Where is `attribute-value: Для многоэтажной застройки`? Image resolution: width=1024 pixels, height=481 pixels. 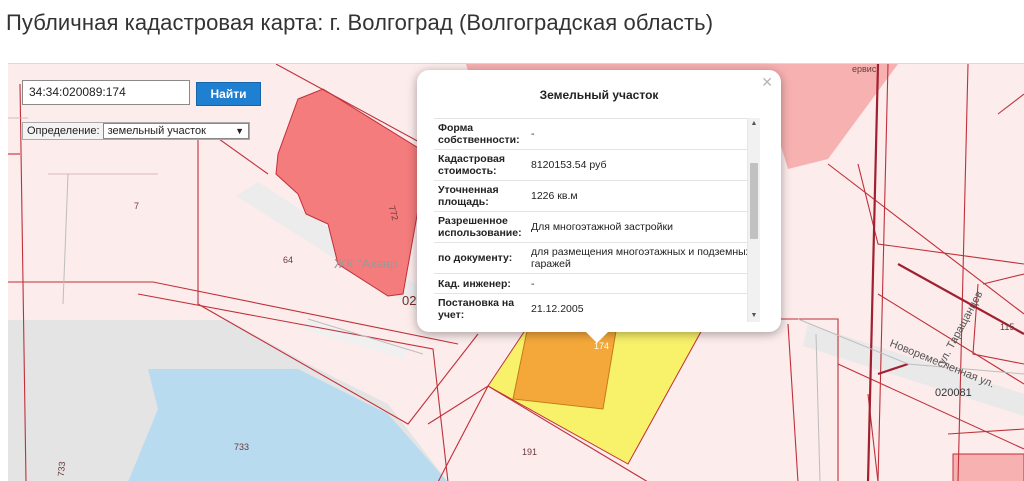
attribute-value: Для многоэтажной застройки is located at coordinates (602, 227).